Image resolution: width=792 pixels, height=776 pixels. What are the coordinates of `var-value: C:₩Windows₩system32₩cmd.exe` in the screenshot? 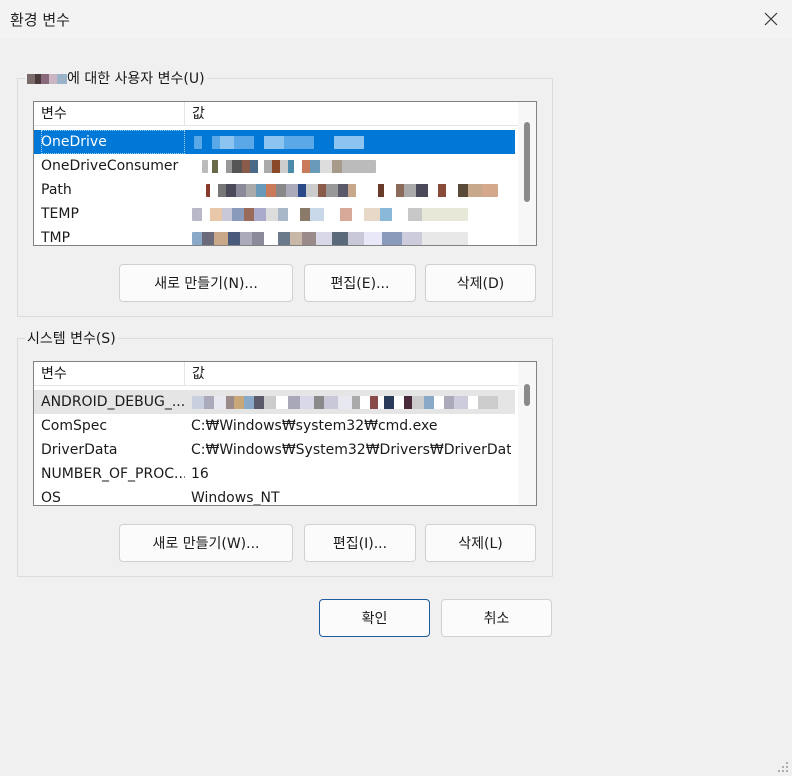 It's located at (314, 426).